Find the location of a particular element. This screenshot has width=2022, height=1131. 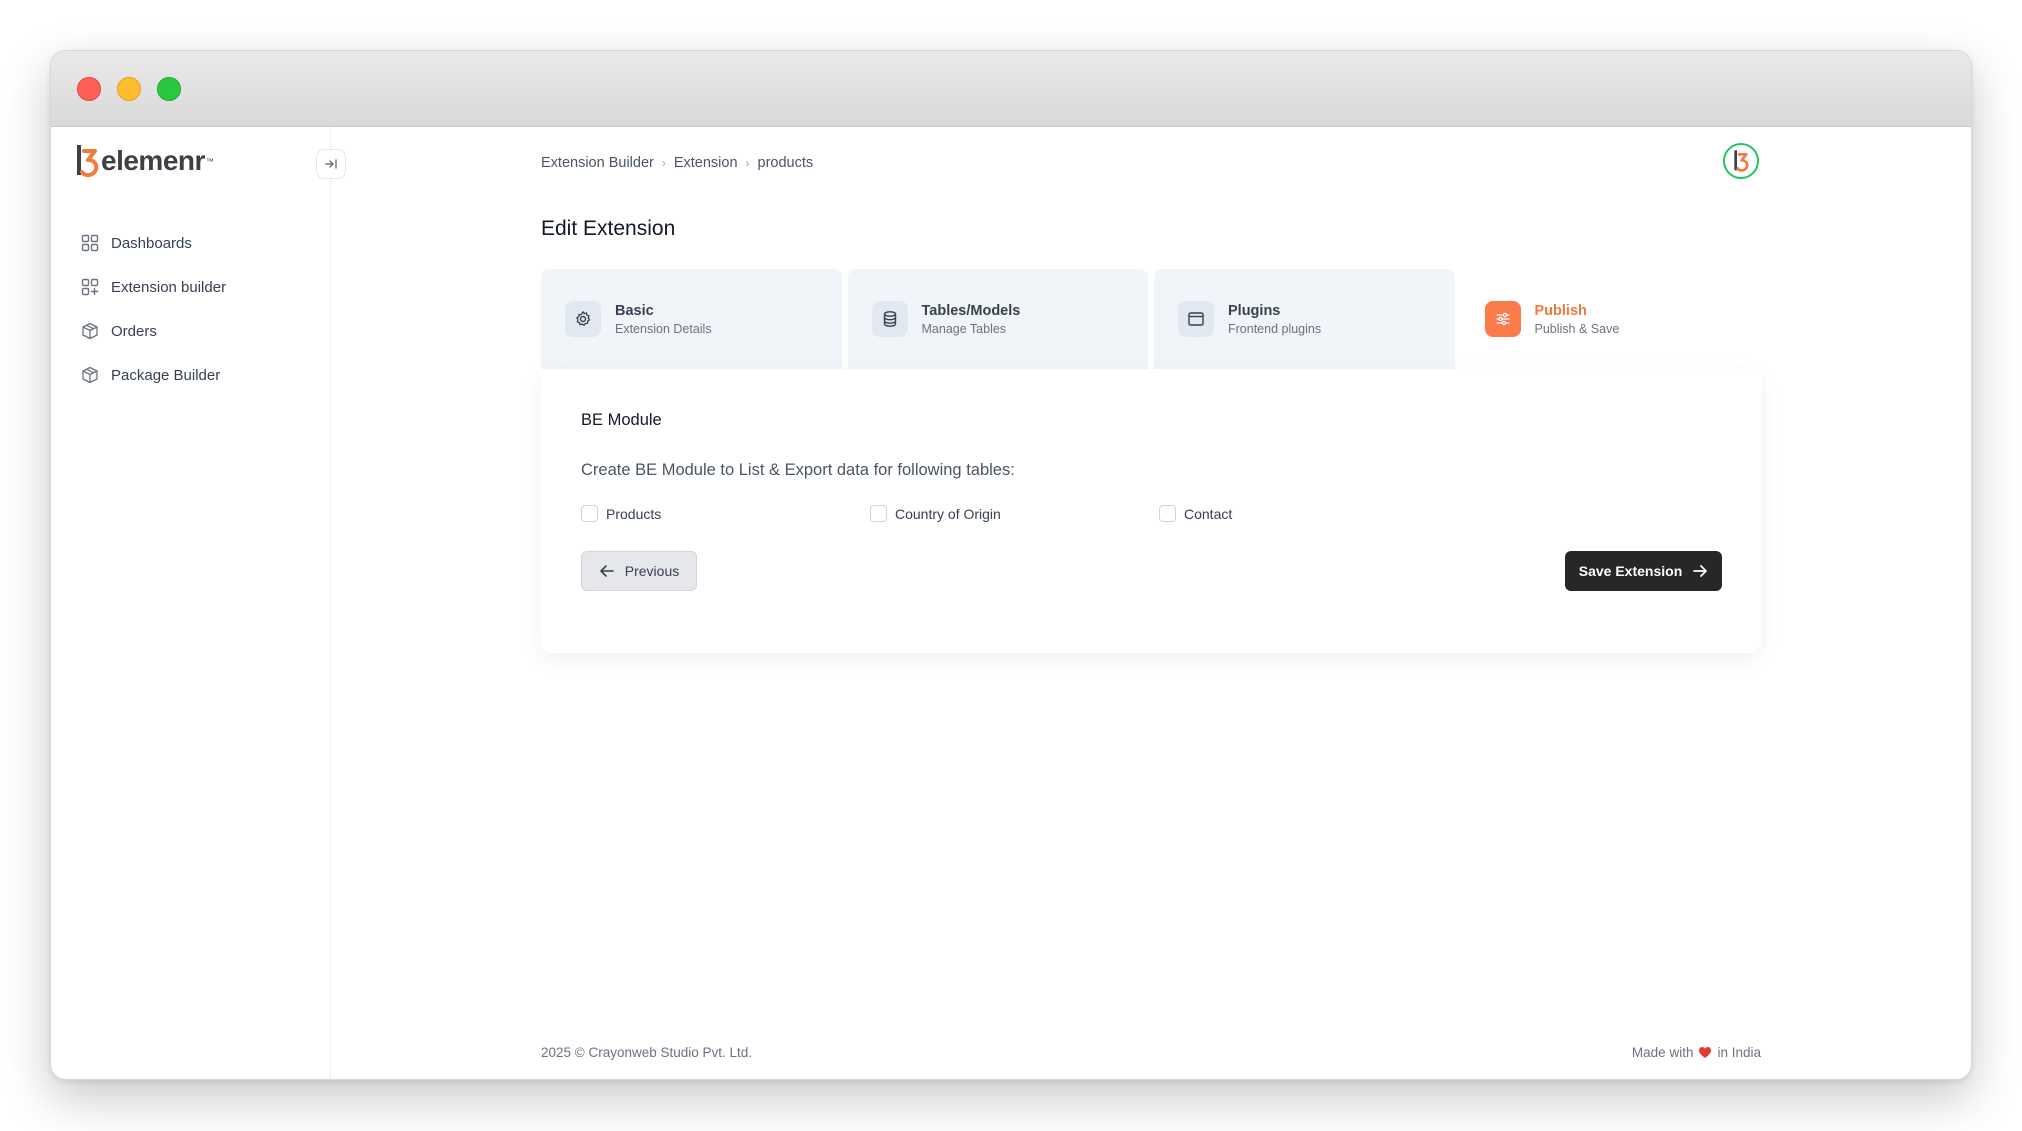

sidebar-item-label: Extension builder is located at coordinates (169, 287).